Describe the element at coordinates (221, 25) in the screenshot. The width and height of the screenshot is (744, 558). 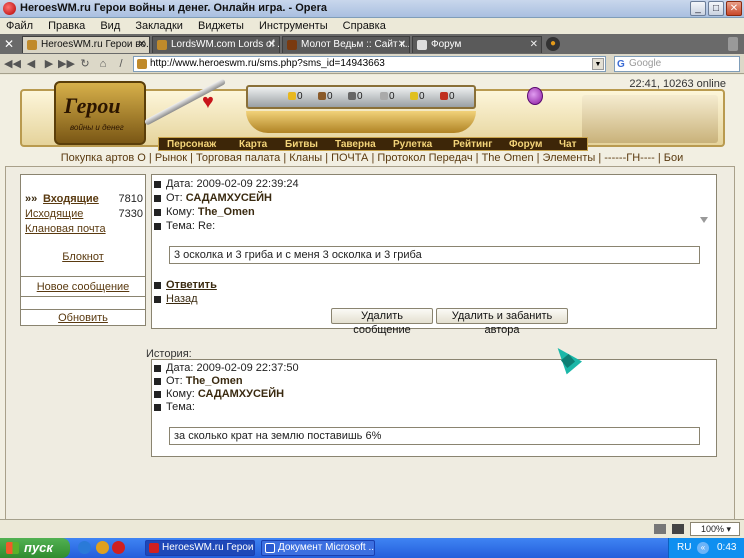
I see `menu-widgets: Виджеты` at that location.